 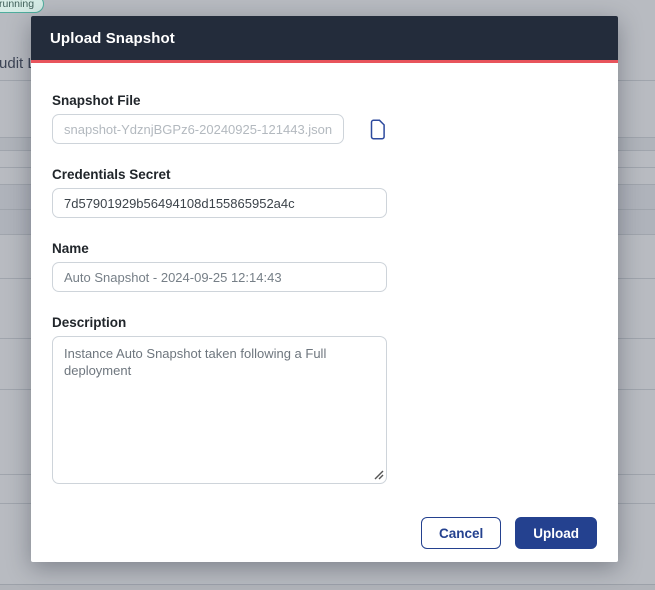 What do you see at coordinates (96, 100) in the screenshot?
I see `snapshot-file-label: Snapshot File` at bounding box center [96, 100].